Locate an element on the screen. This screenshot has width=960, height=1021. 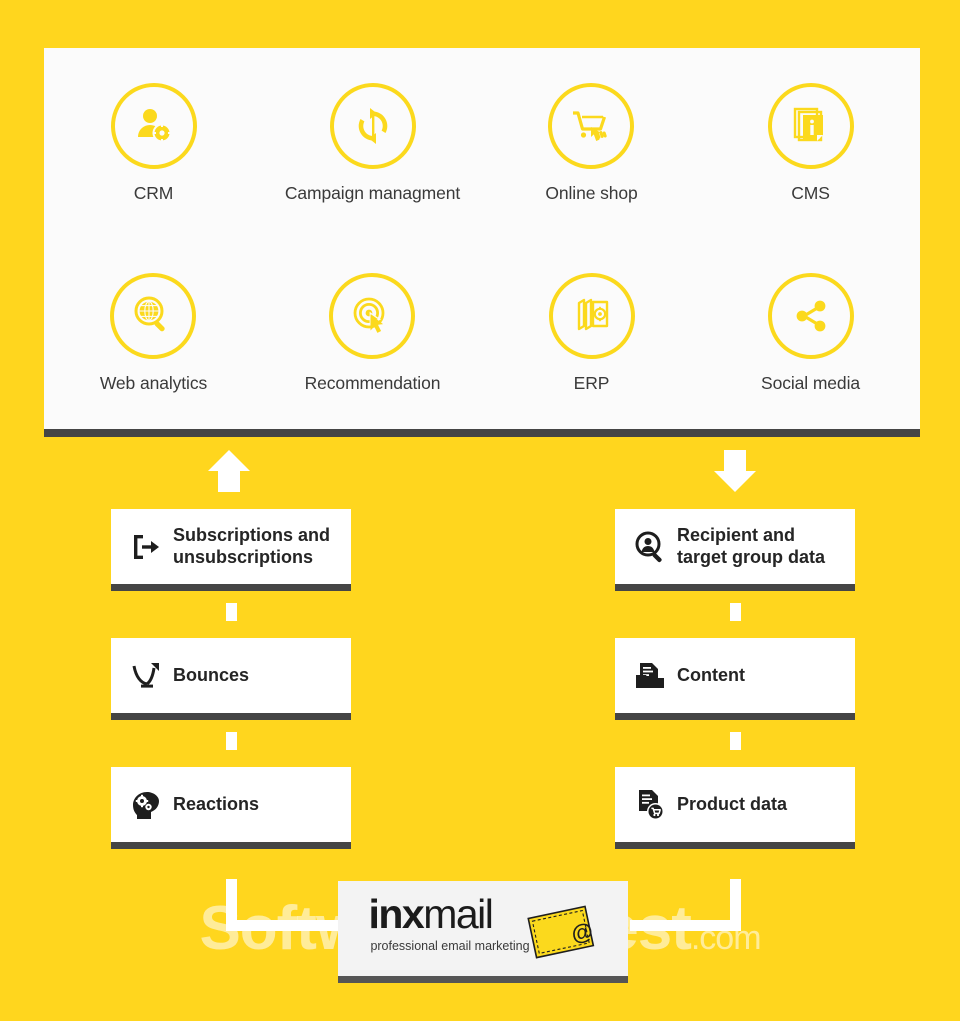
integration-item-online-shop: Online shop is located at coordinates (591, 143).